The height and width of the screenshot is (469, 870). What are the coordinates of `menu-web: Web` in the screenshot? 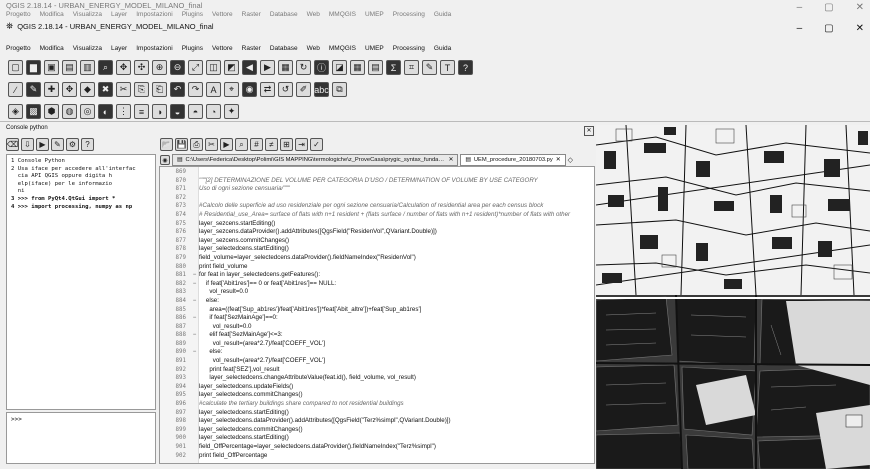 It's located at (313, 48).